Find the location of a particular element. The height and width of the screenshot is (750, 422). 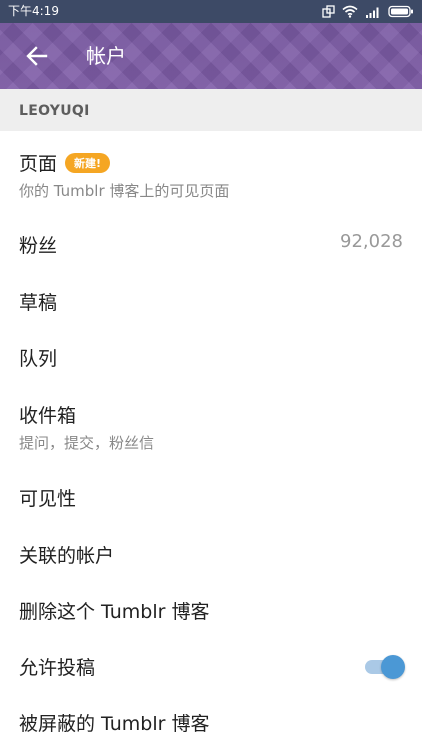

list-item-label: 粉丝 is located at coordinates (38, 246).